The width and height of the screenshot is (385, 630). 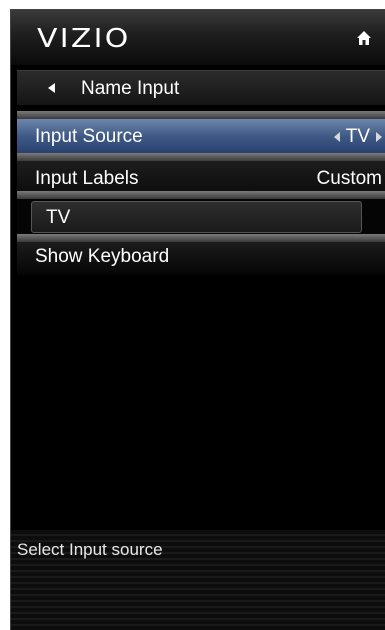 I want to click on input-source-label: Input Source, so click(x=89, y=136).